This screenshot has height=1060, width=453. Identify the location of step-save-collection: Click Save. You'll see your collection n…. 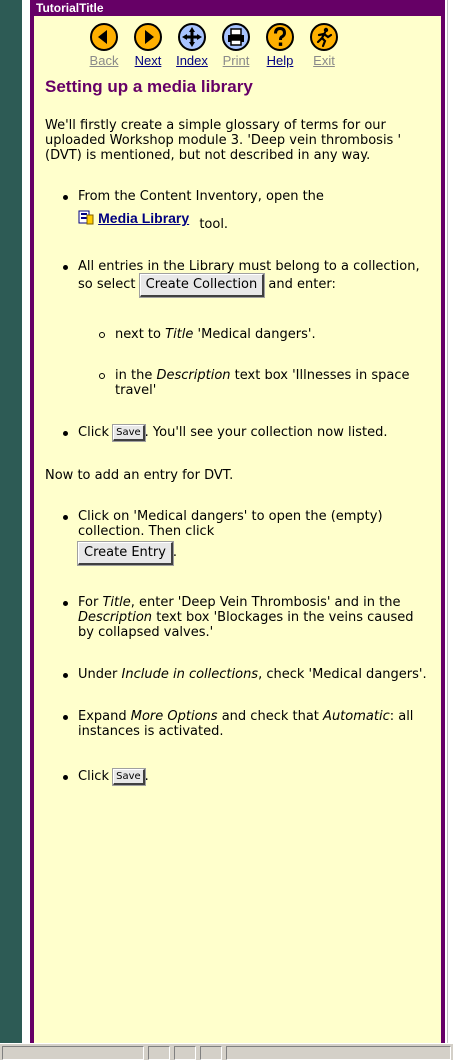
(238, 433).